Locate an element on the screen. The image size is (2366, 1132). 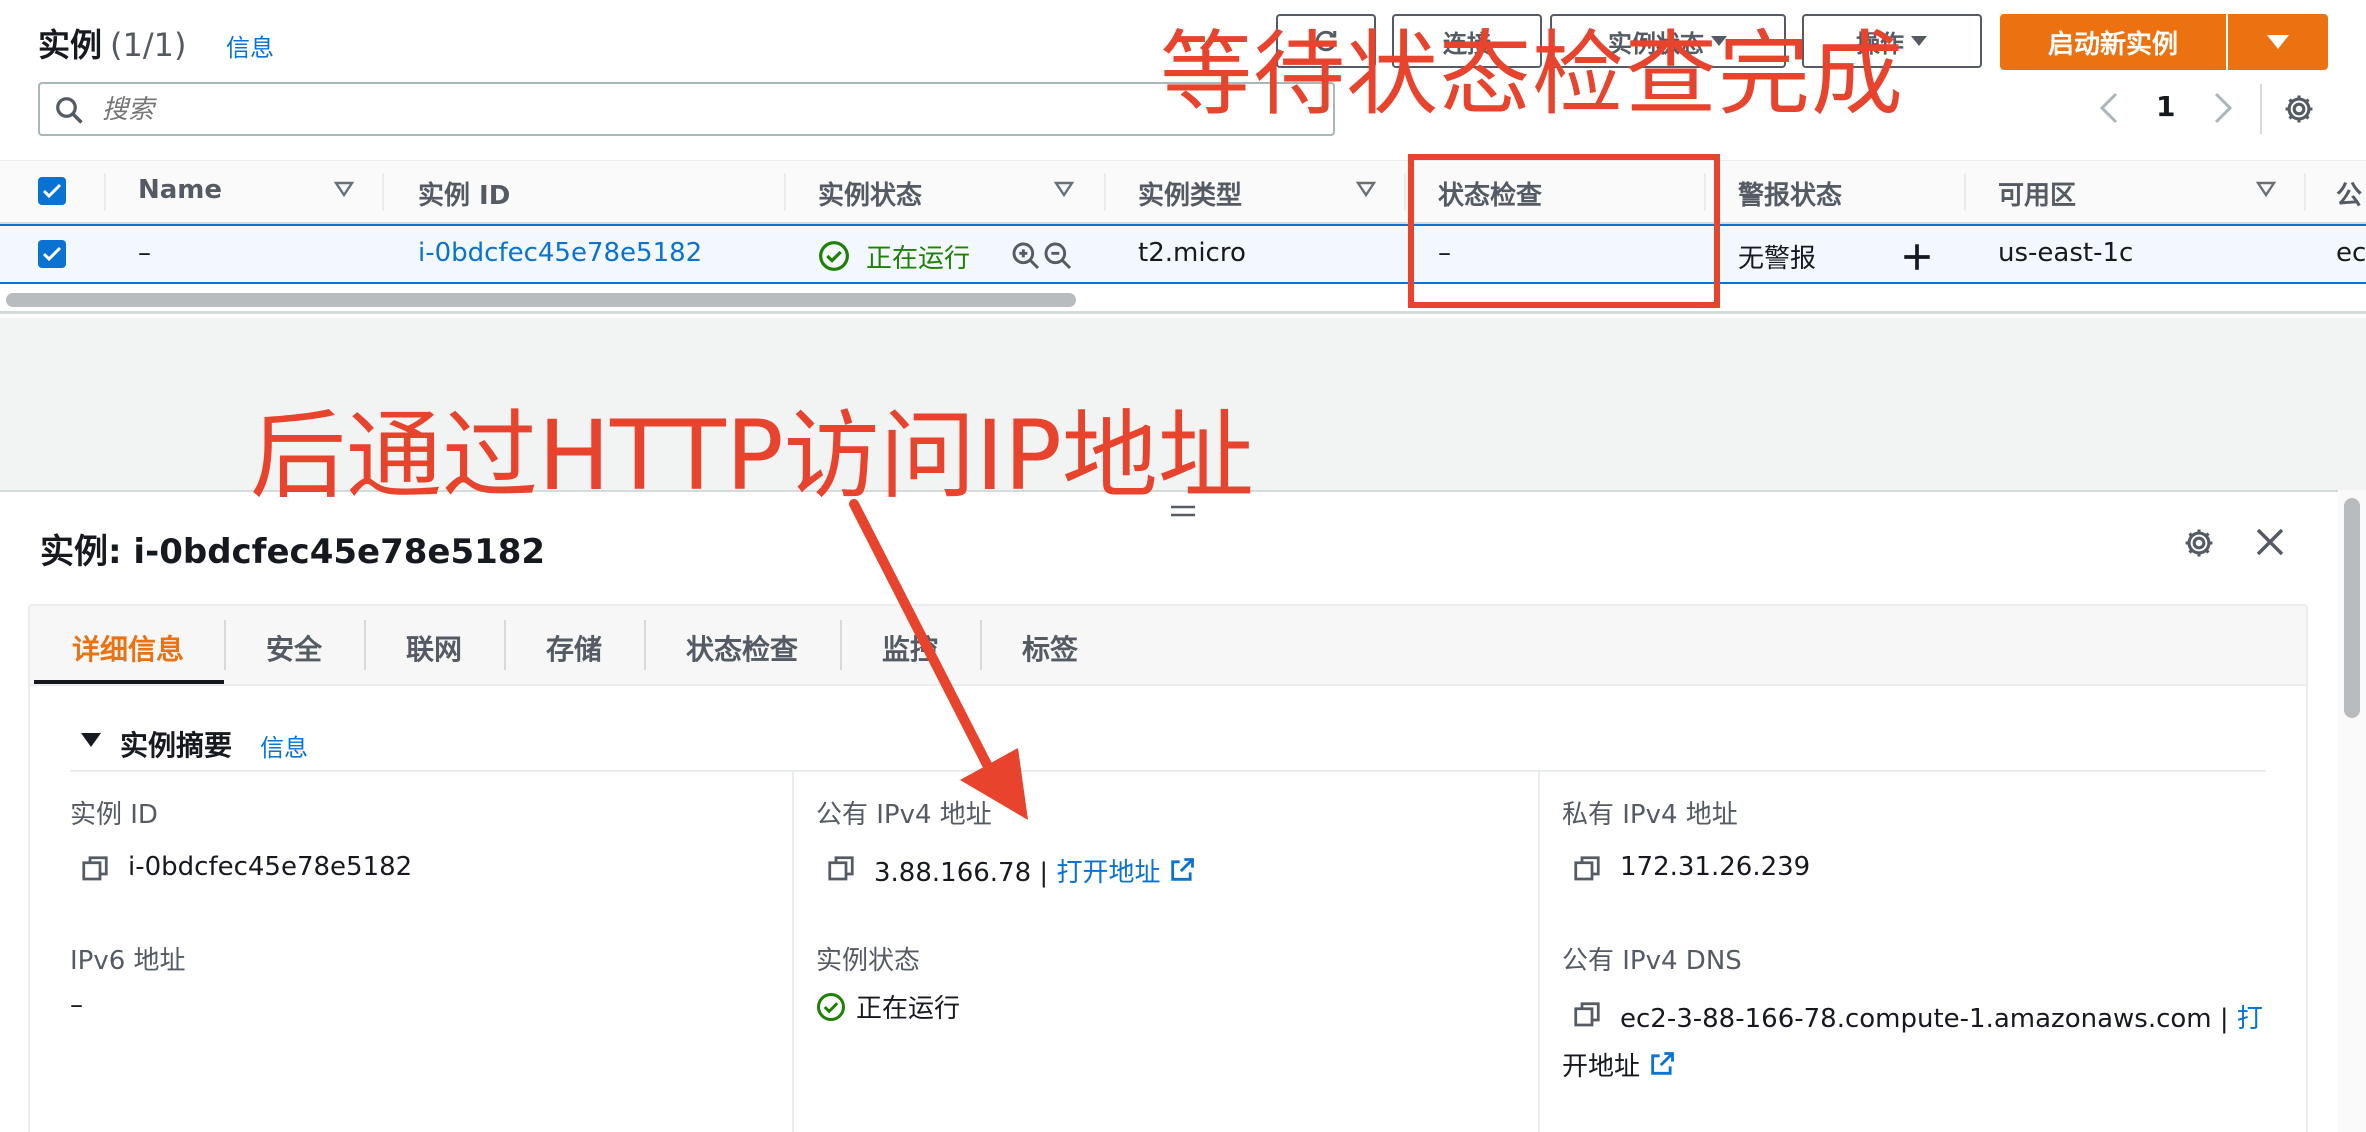
instance-state-value: 正在运行 is located at coordinates (908, 1009).